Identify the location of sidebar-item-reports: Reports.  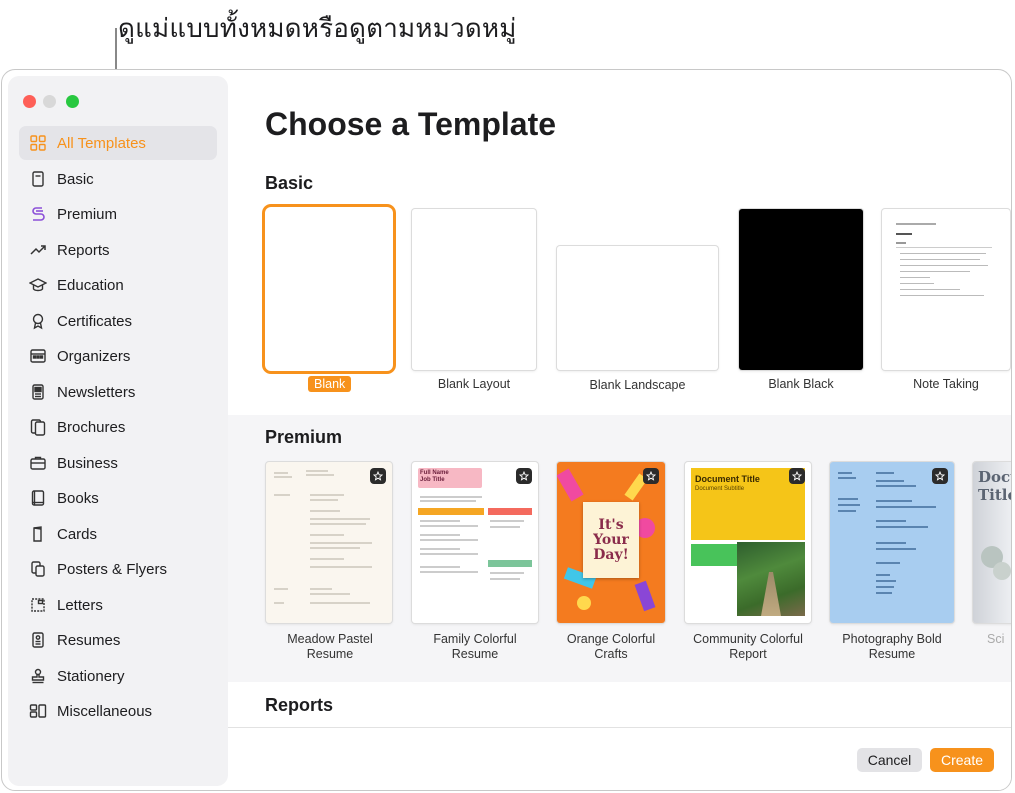
(118, 250).